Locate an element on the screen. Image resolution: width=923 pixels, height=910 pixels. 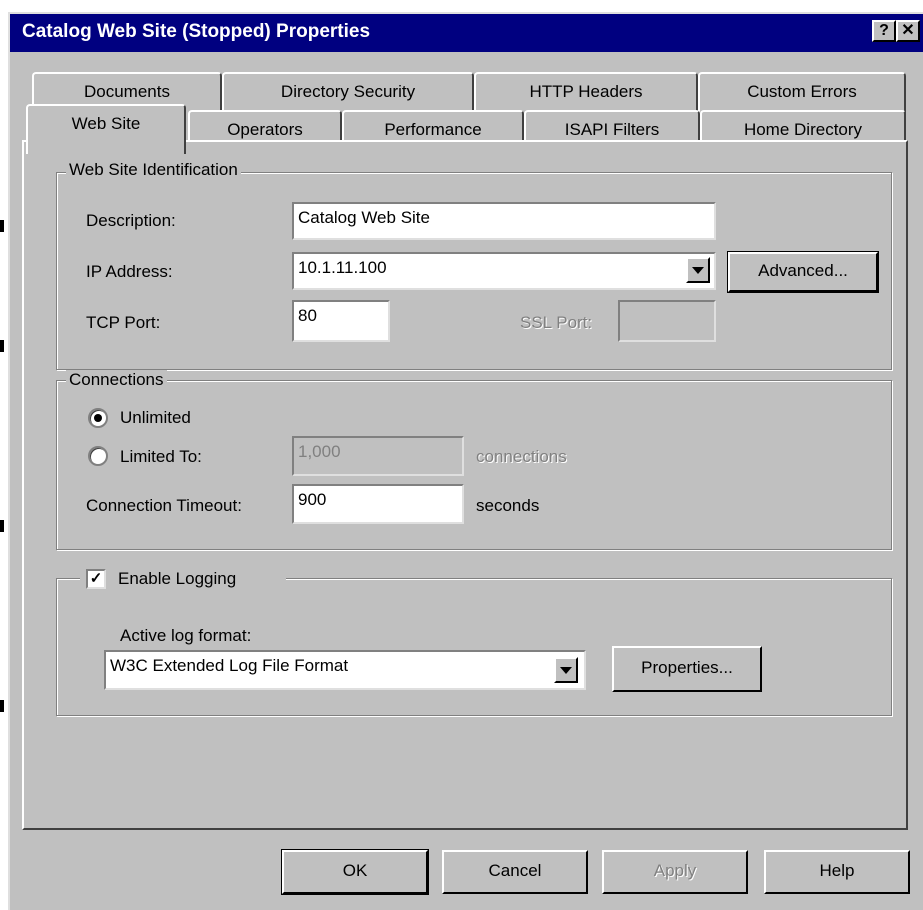
ssl-port-field is located at coordinates (667, 321).